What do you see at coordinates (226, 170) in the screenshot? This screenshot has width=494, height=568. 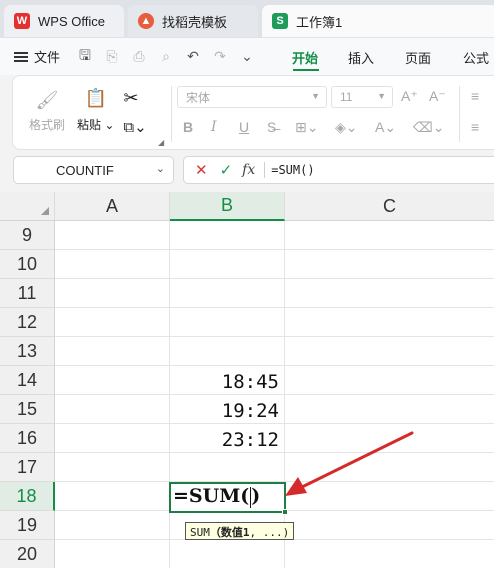 I see `confirm-check-icon: ✓` at bounding box center [226, 170].